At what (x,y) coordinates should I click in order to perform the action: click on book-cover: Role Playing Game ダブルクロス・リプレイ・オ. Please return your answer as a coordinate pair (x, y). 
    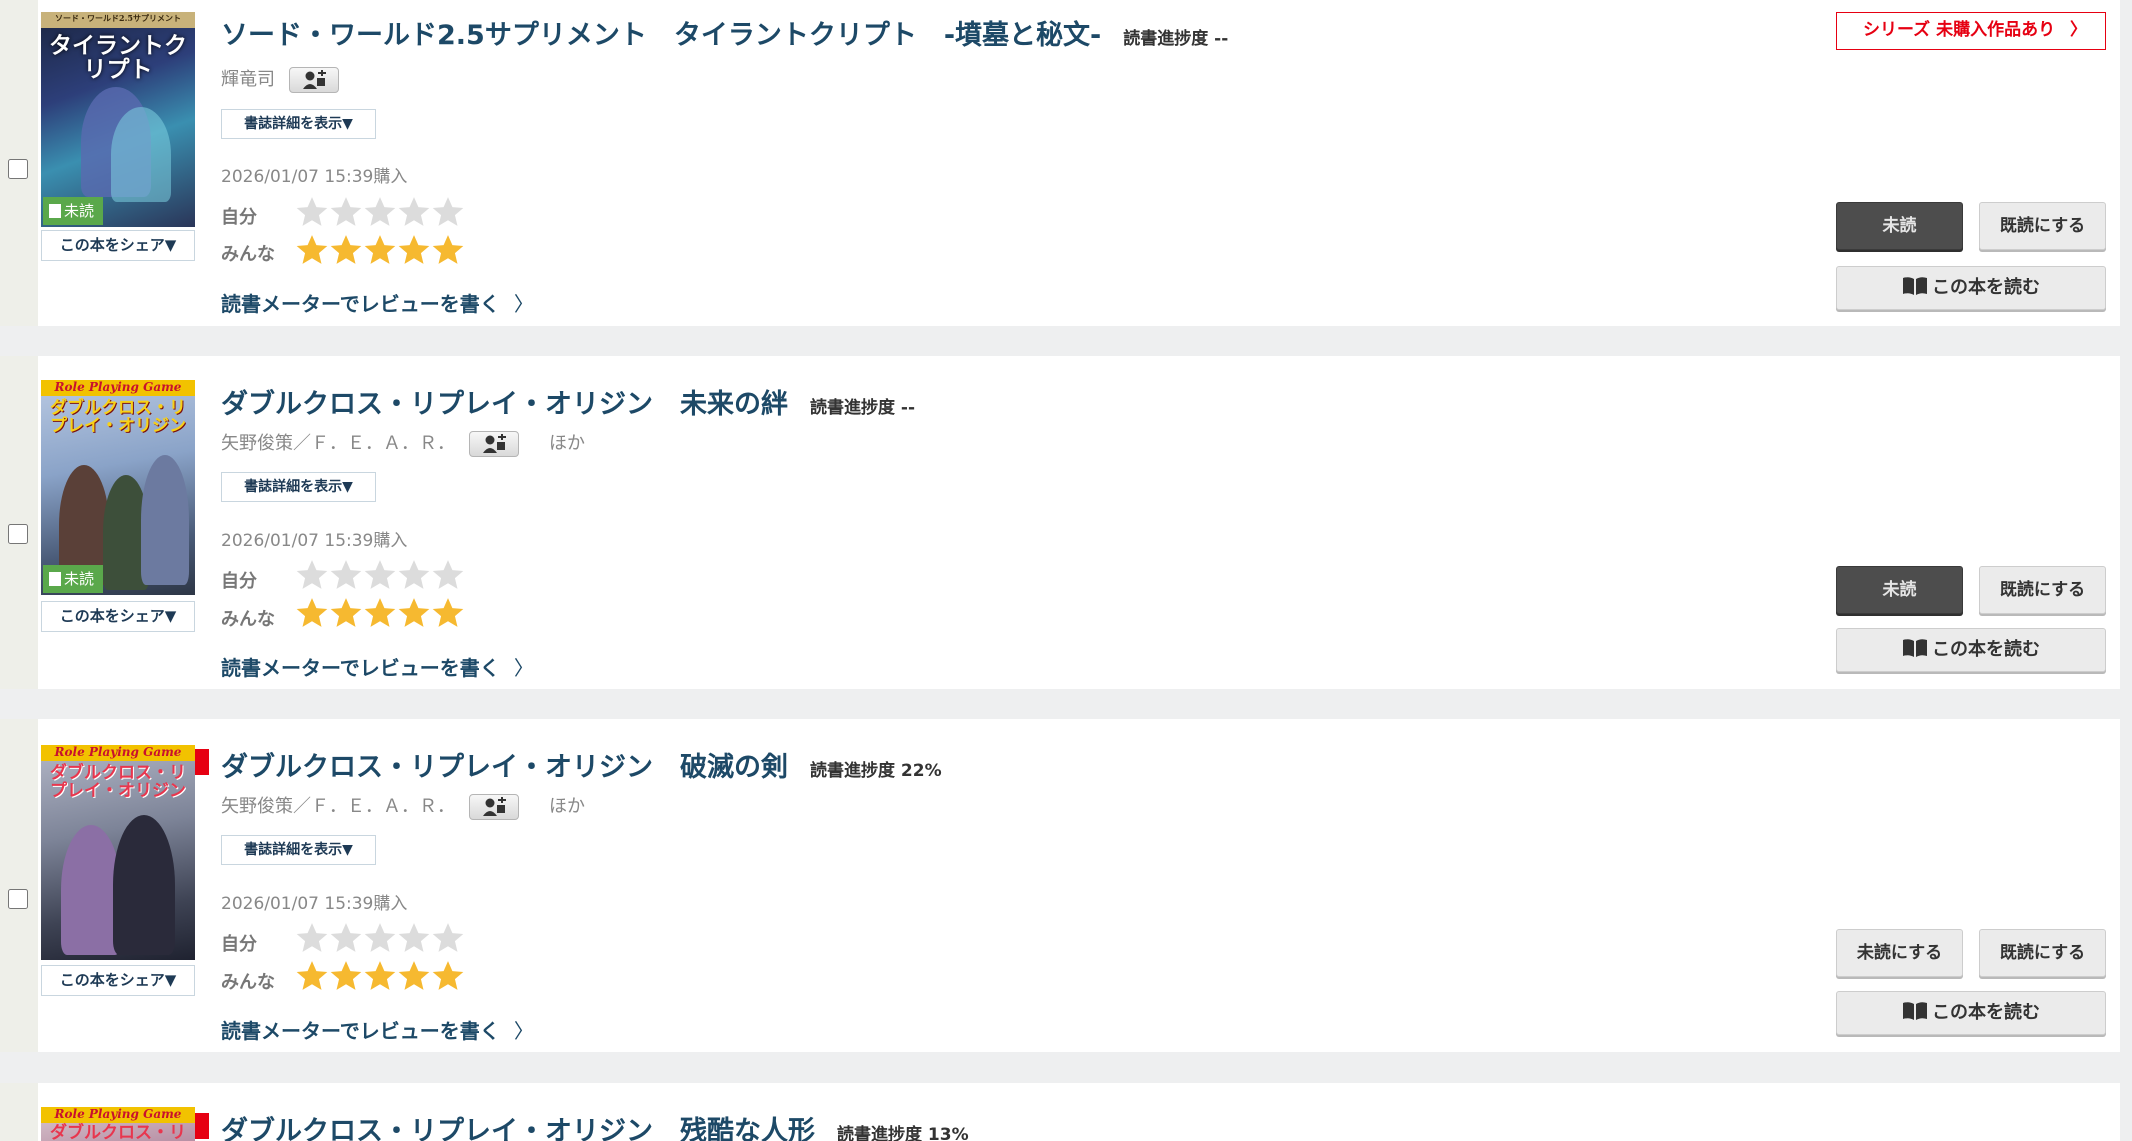
    Looking at the image, I should click on (118, 1124).